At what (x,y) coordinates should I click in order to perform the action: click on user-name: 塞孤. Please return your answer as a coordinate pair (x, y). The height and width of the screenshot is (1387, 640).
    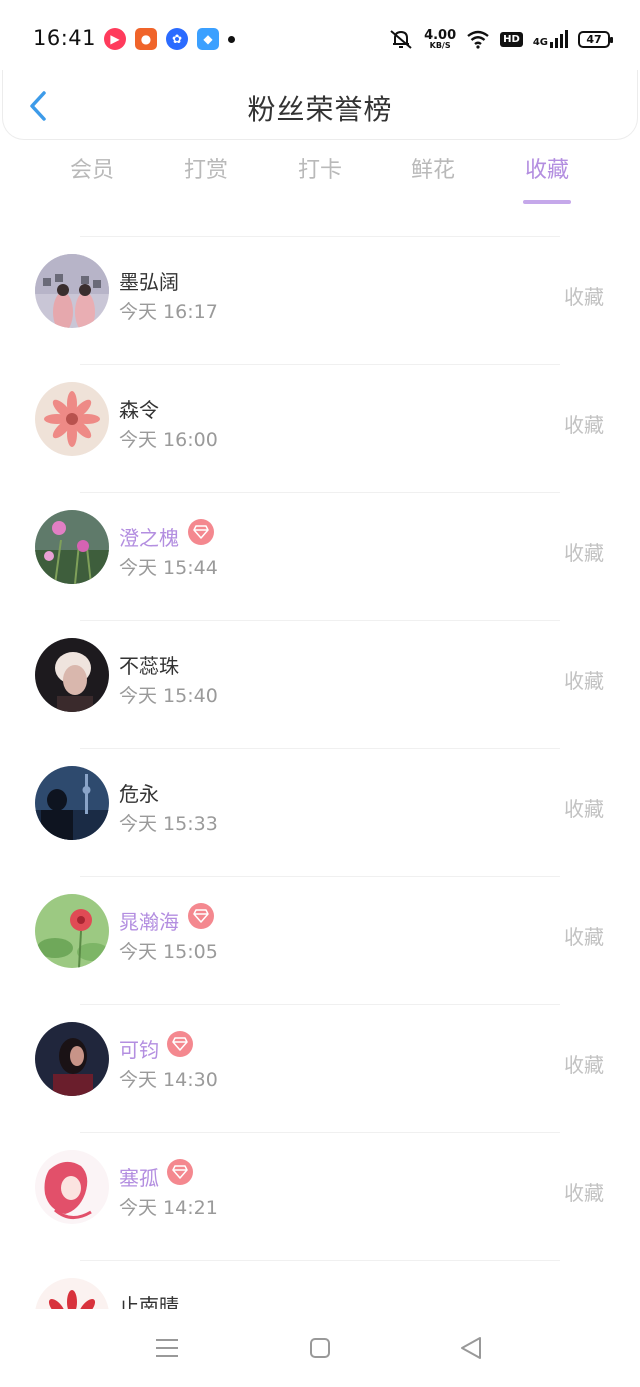
    Looking at the image, I should click on (139, 1176).